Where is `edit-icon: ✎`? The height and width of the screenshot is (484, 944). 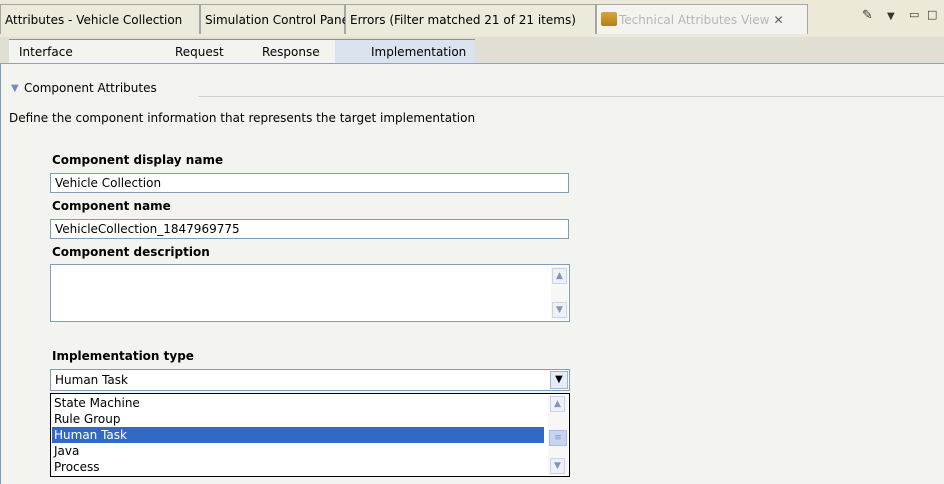 edit-icon: ✎ is located at coordinates (867, 15).